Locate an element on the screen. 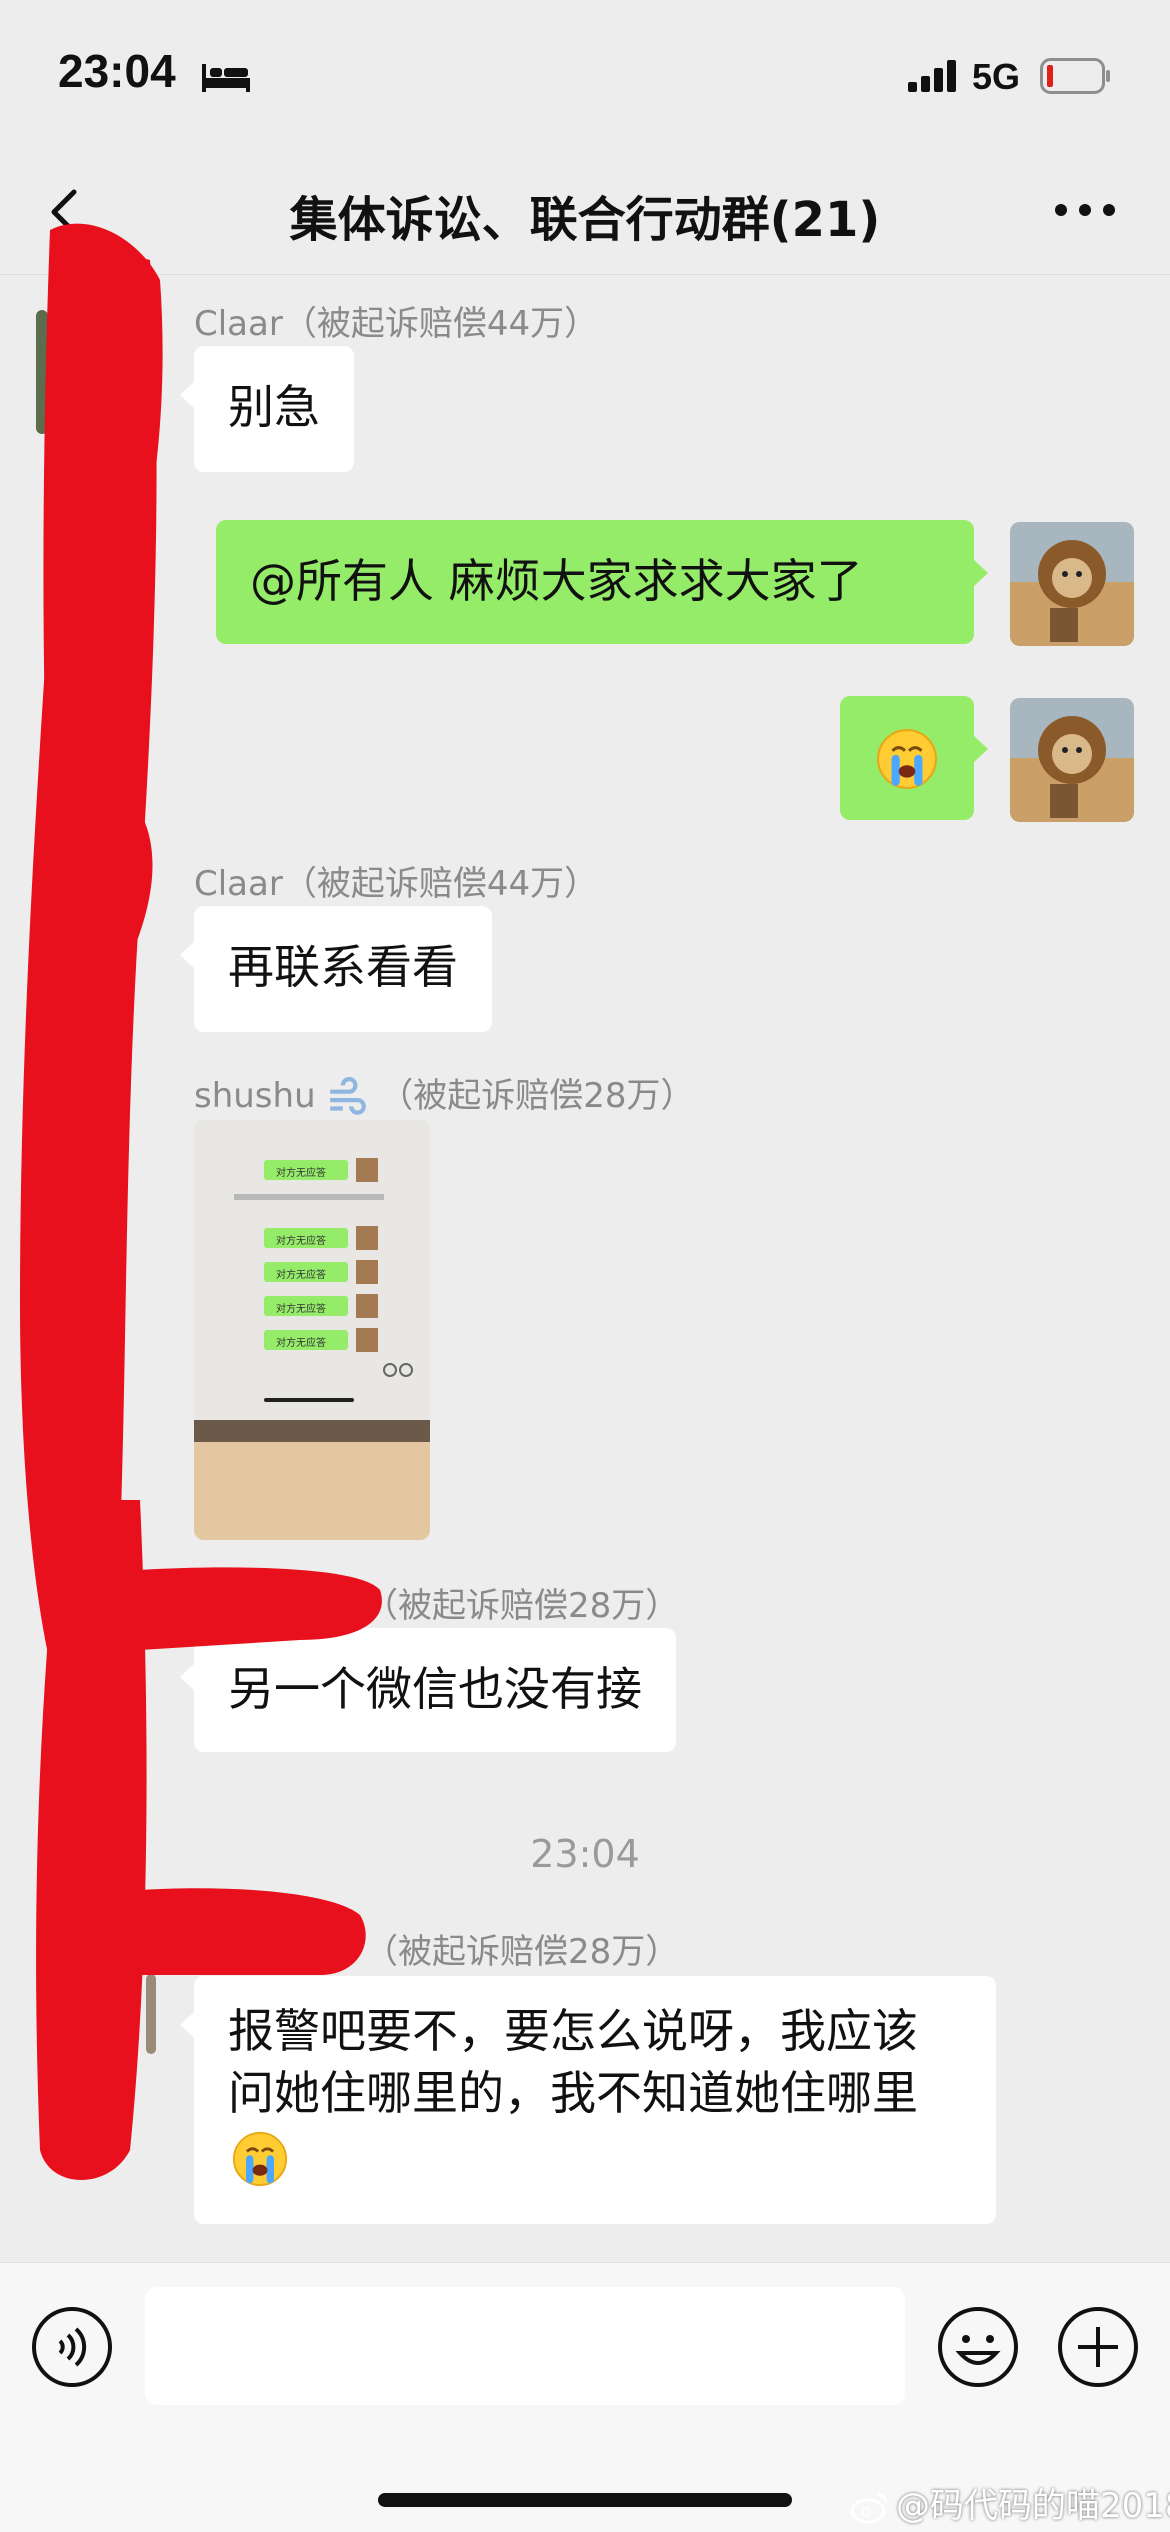 This screenshot has width=1170, height=2532. message-text: 报警吧要不，要怎么说呀，我应该问她住哪里的，我不知道她住哪里 is located at coordinates (573, 2062).